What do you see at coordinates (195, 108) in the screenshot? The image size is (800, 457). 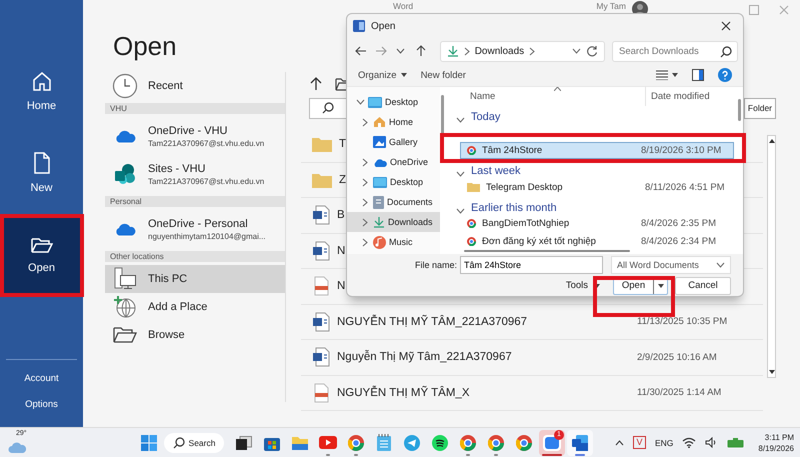 I see `section-header: VHU` at bounding box center [195, 108].